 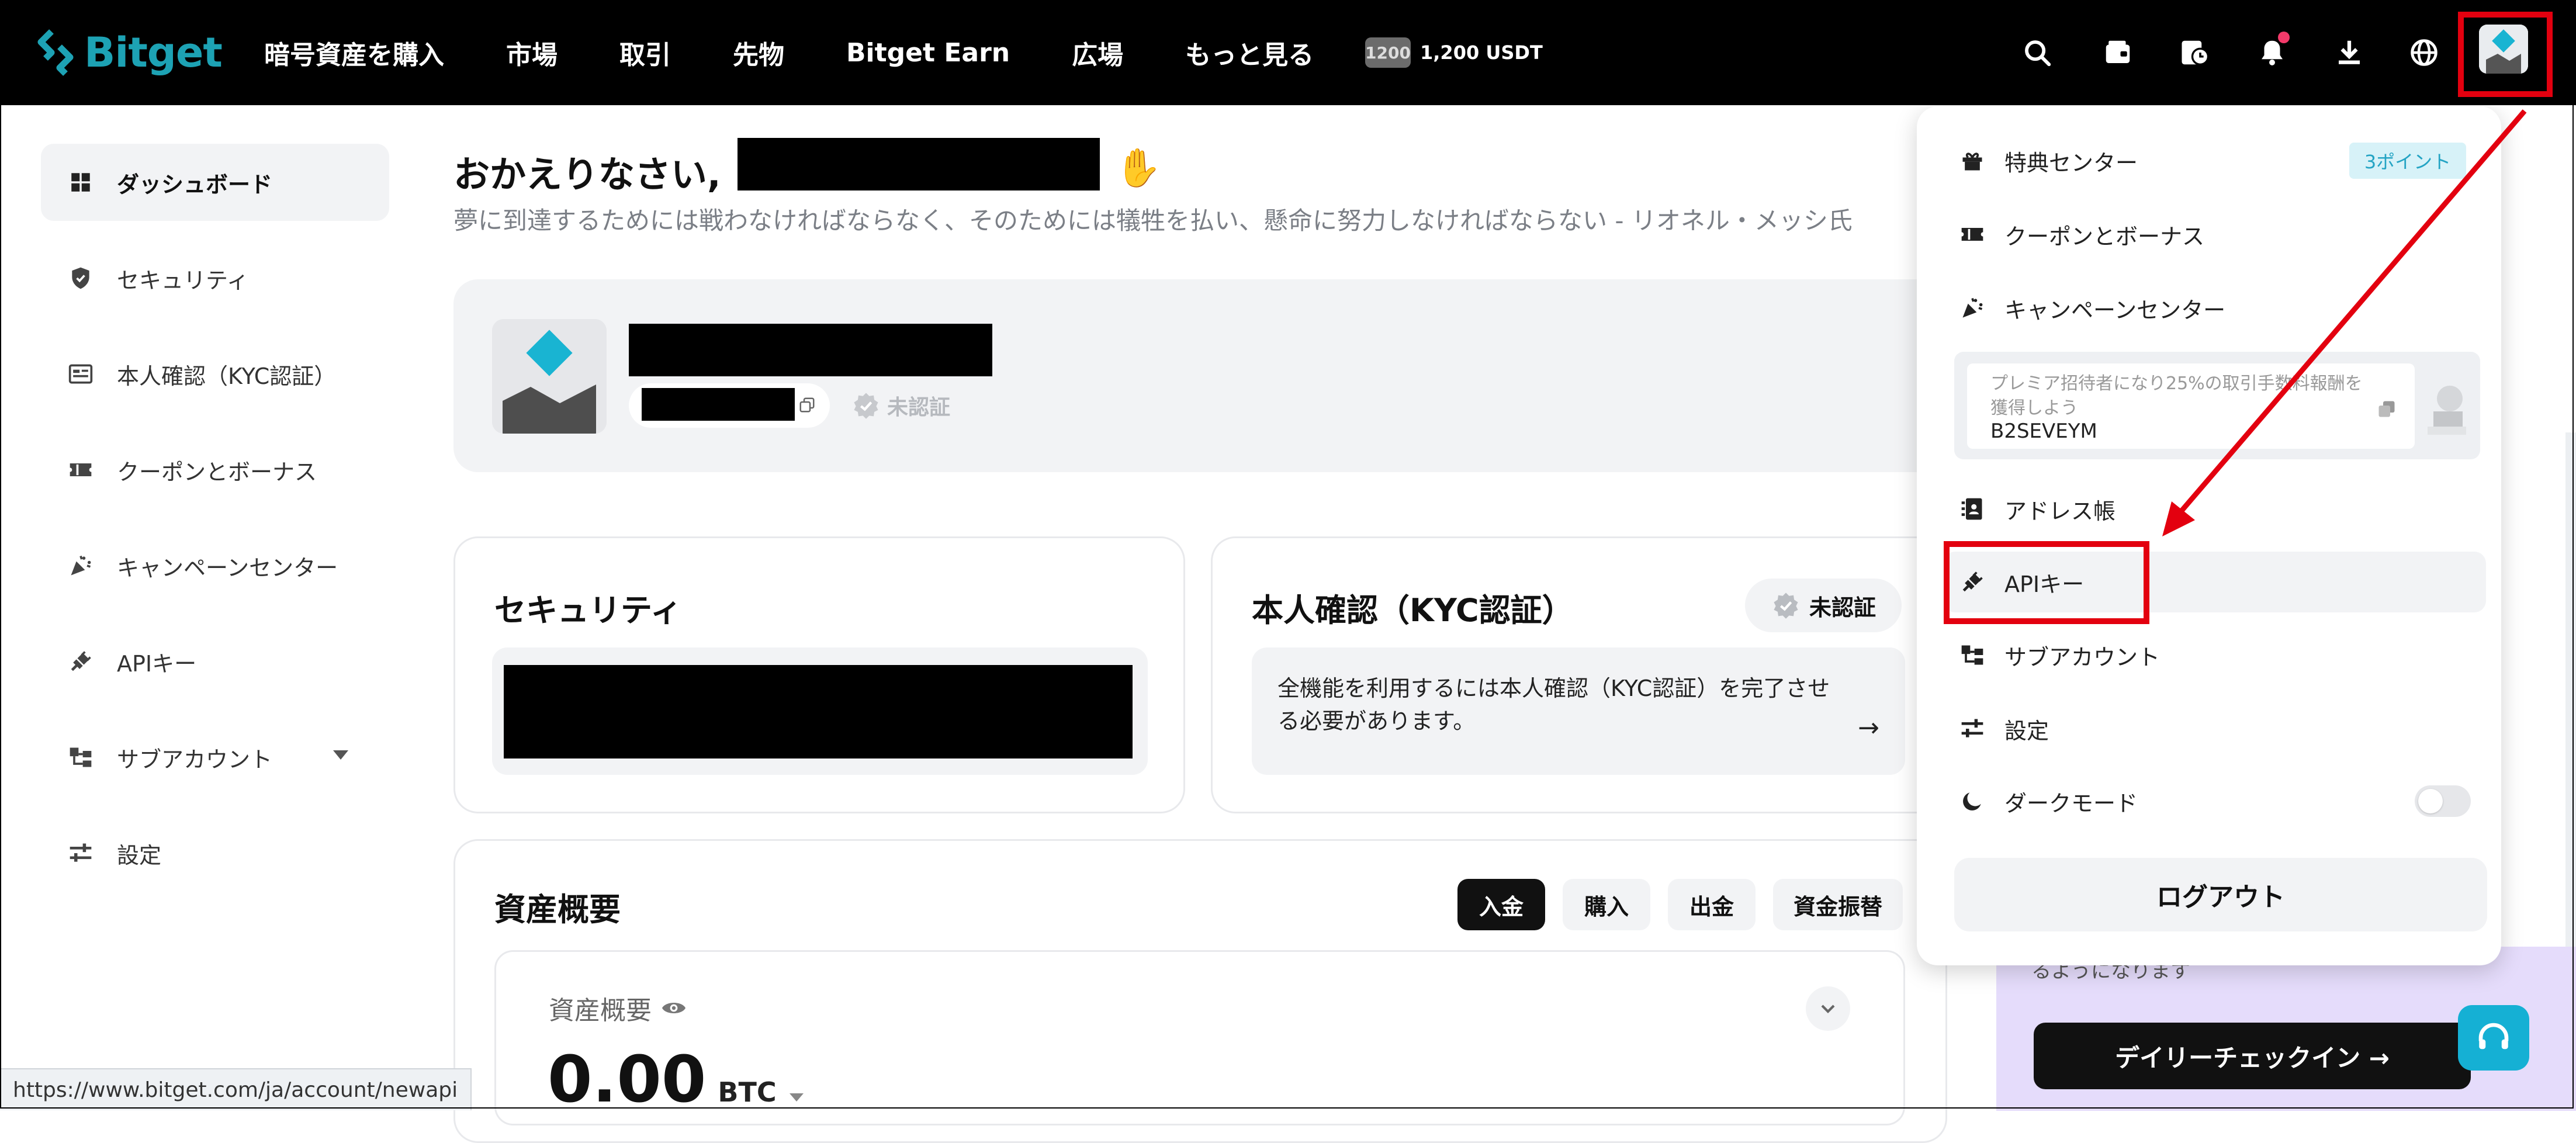 I want to click on shield-icon, so click(x=81, y=278).